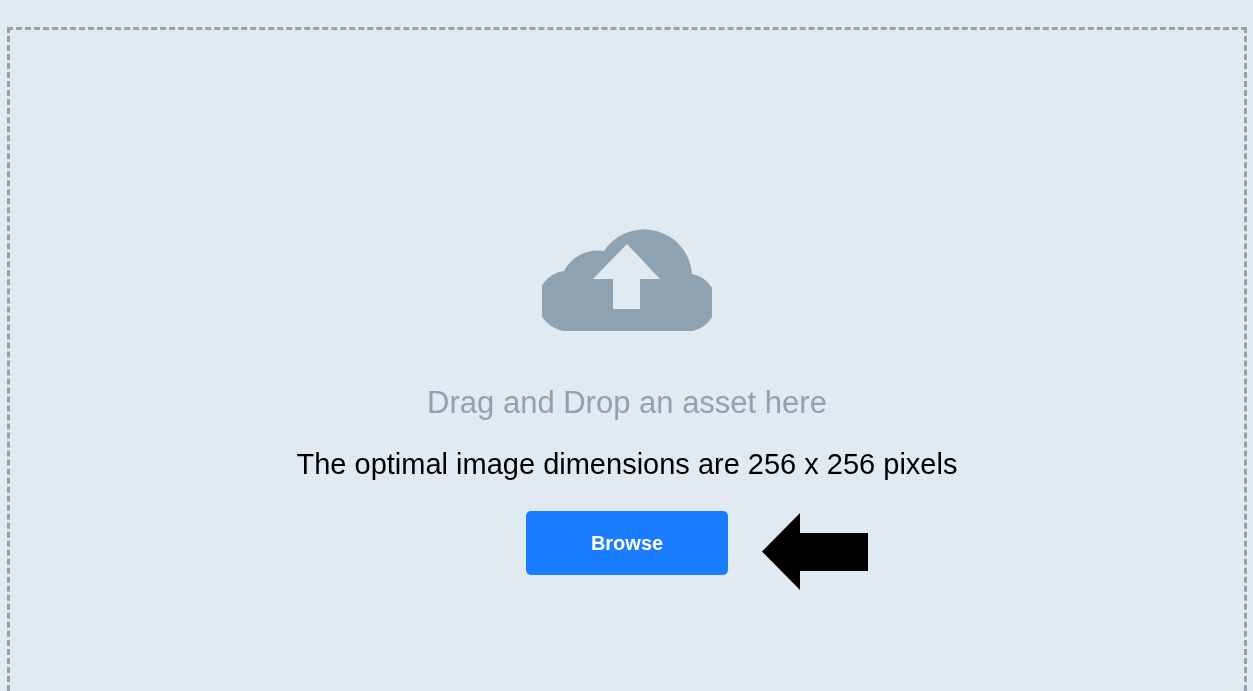  What do you see at coordinates (627, 403) in the screenshot?
I see `drop-hint: Drag and Drop an asset here` at bounding box center [627, 403].